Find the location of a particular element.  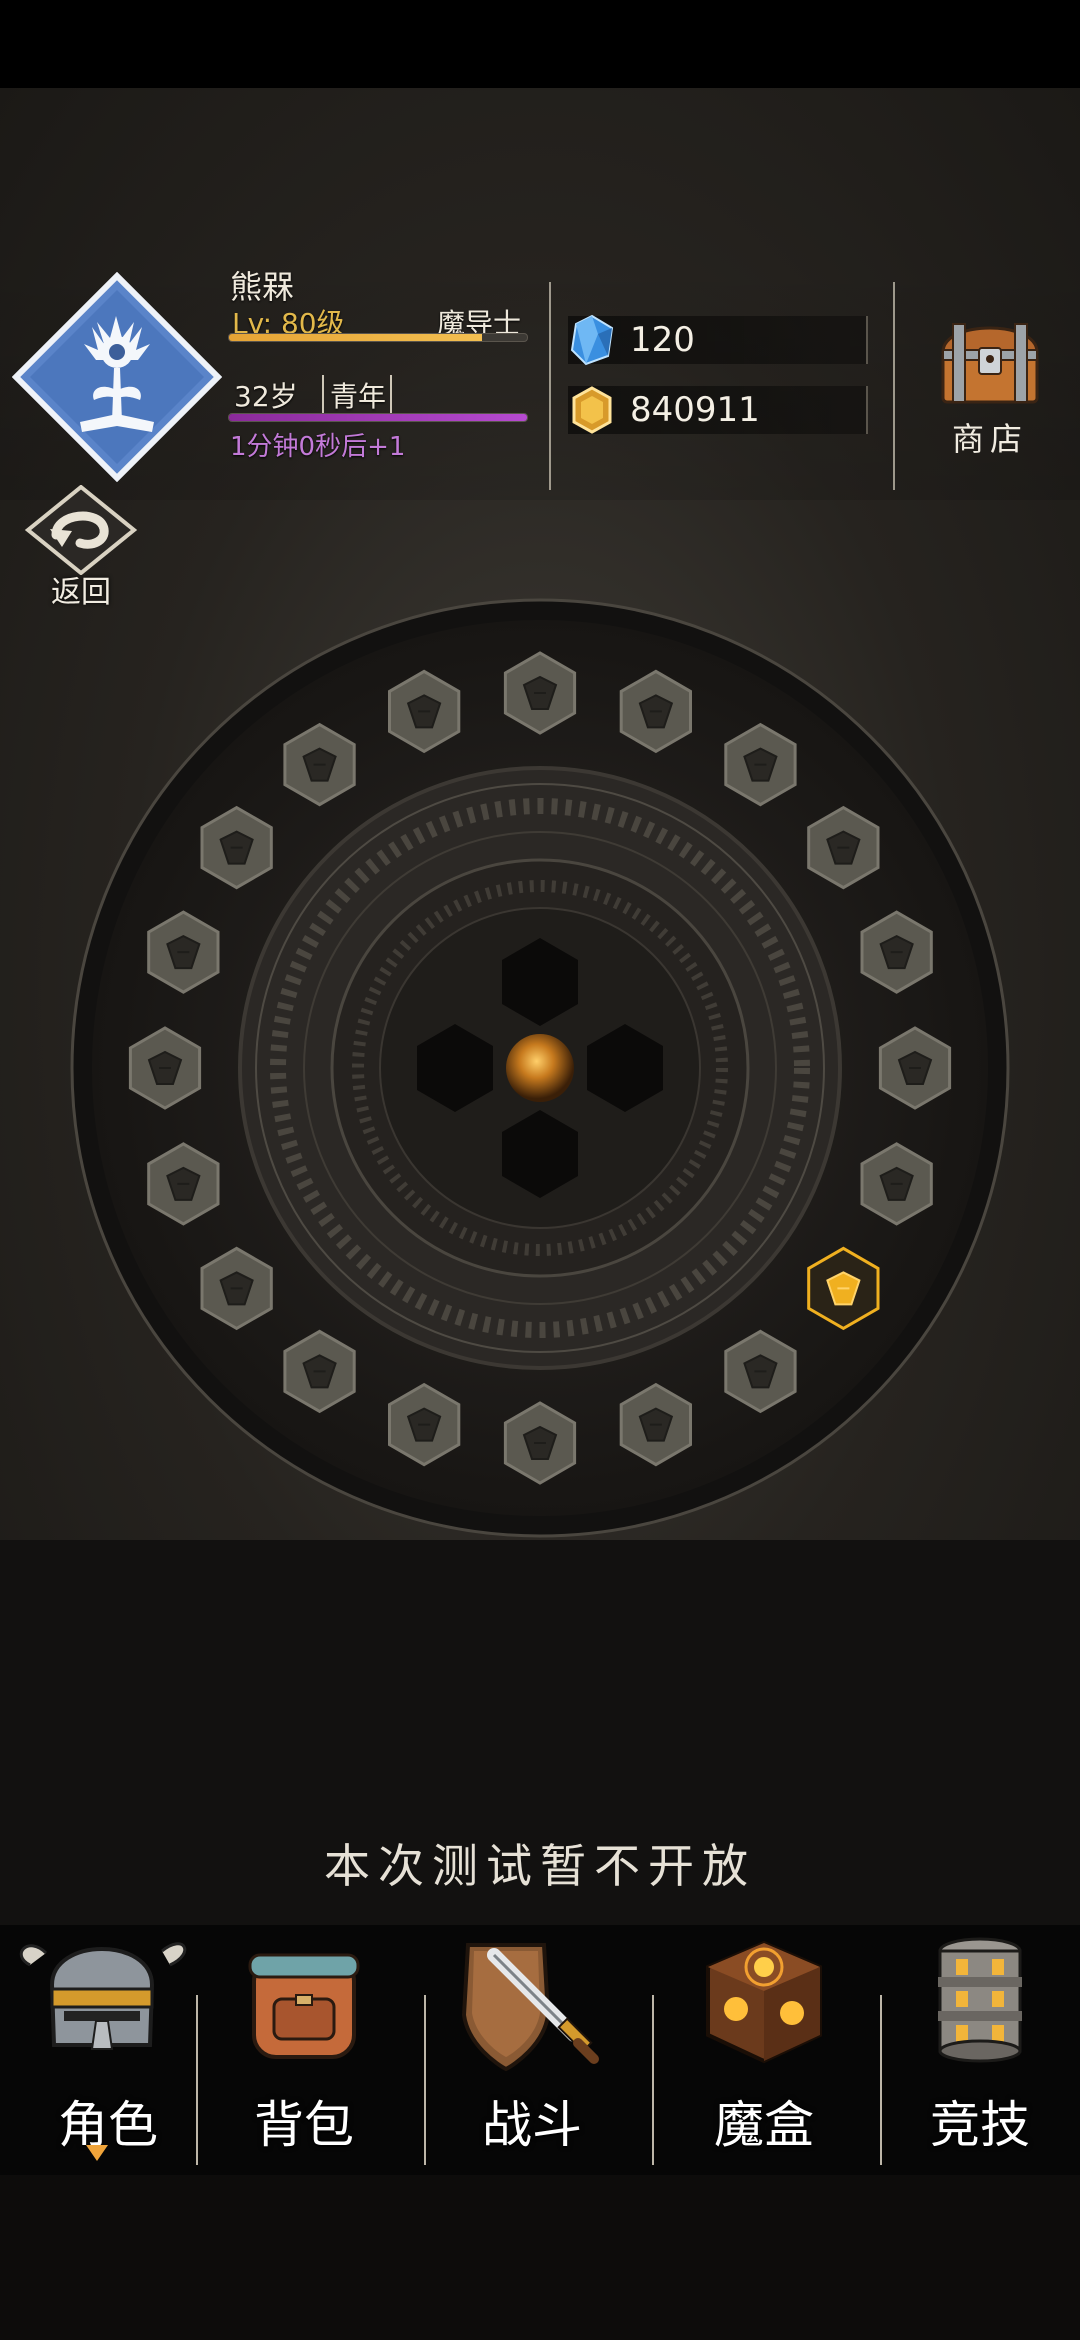

shop-label: 商店 is located at coordinates (989, 439).